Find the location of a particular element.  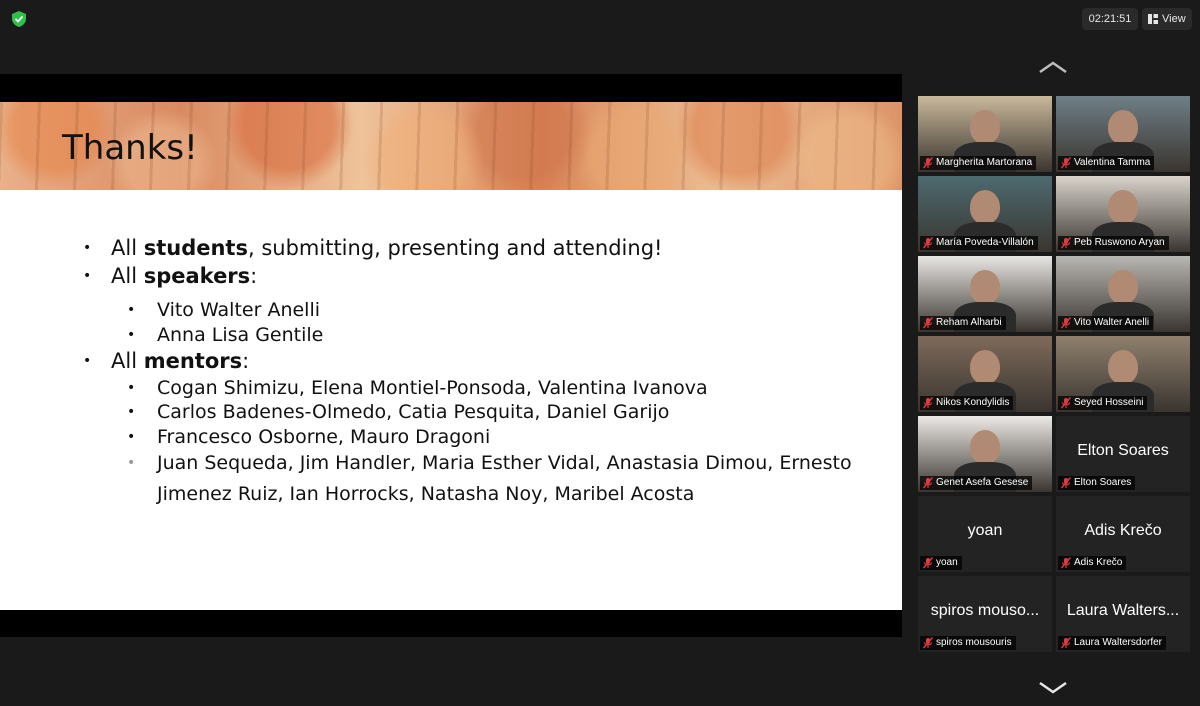

participant-name: María Poveda-Villalón is located at coordinates (985, 242).